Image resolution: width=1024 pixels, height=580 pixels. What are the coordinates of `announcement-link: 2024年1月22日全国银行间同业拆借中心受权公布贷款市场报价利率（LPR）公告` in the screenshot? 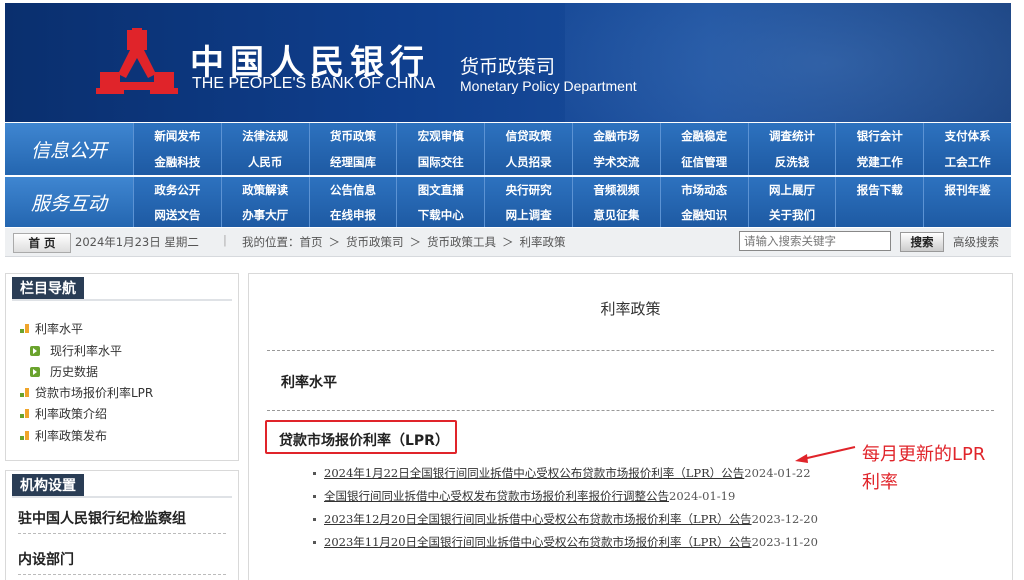 It's located at (534, 473).